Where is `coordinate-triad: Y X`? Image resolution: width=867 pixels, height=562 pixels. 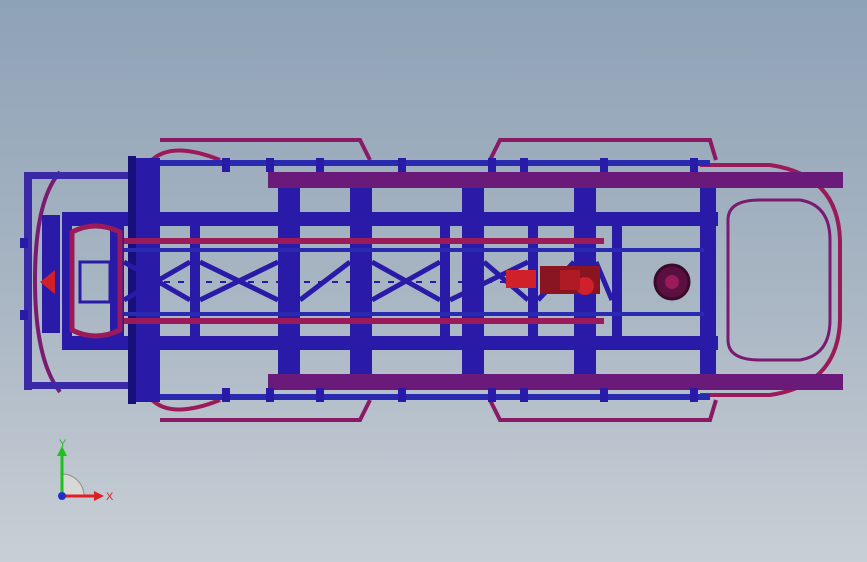 coordinate-triad: Y X is located at coordinates (80, 476).